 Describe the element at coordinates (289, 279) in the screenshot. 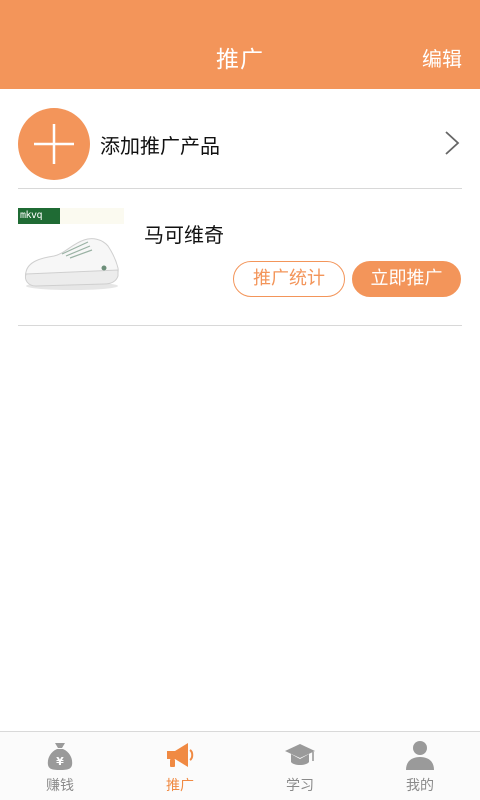

I see `promotion-stats-button: 推广统计` at that location.